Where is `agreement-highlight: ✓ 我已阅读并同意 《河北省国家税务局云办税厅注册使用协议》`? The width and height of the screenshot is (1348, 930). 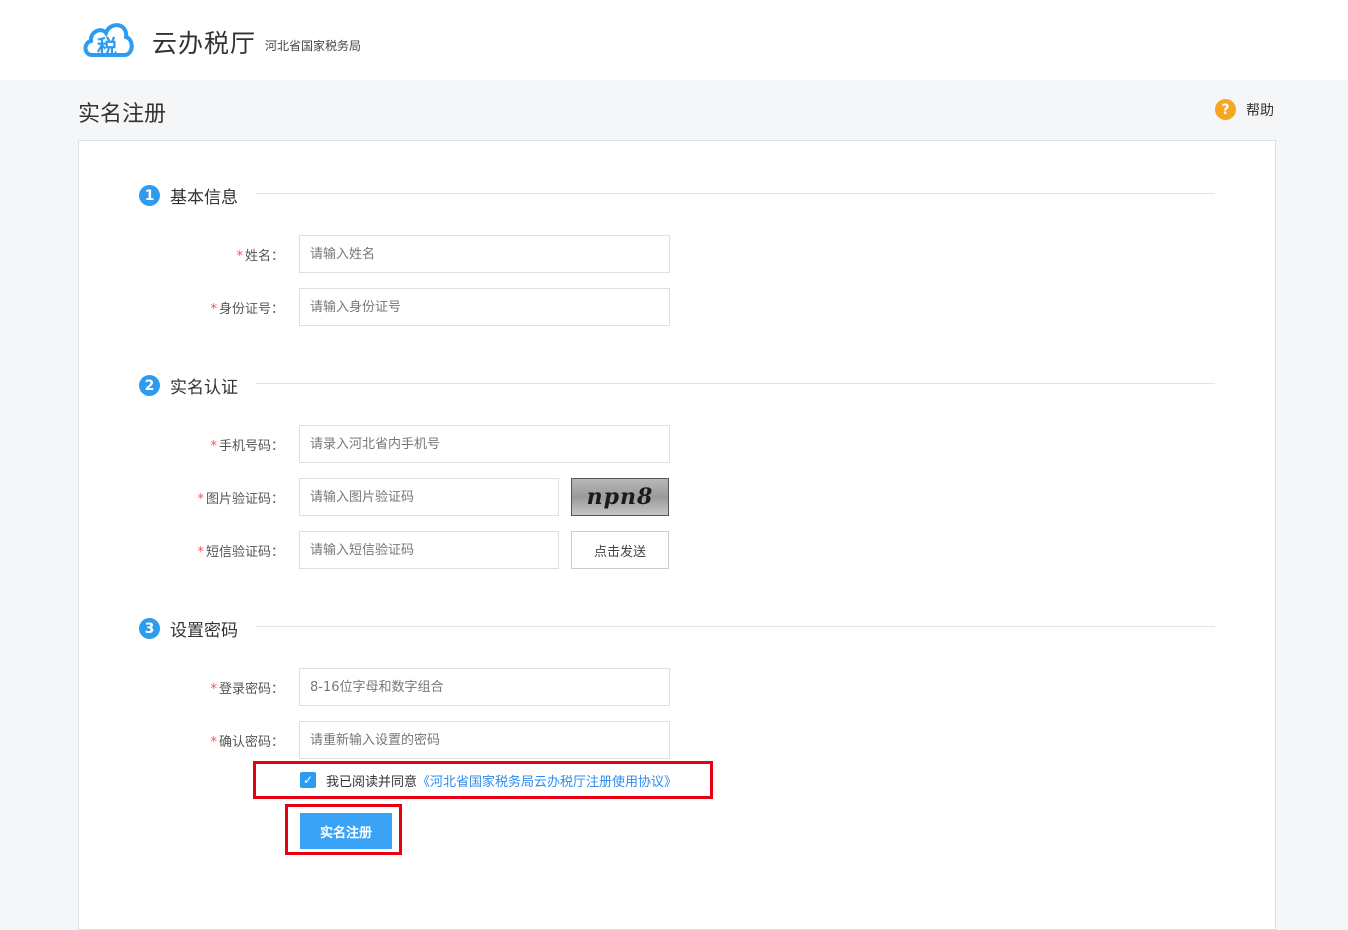 agreement-highlight: ✓ 我已阅读并同意 《河北省国家税务局云办税厅注册使用协议》 is located at coordinates (483, 780).